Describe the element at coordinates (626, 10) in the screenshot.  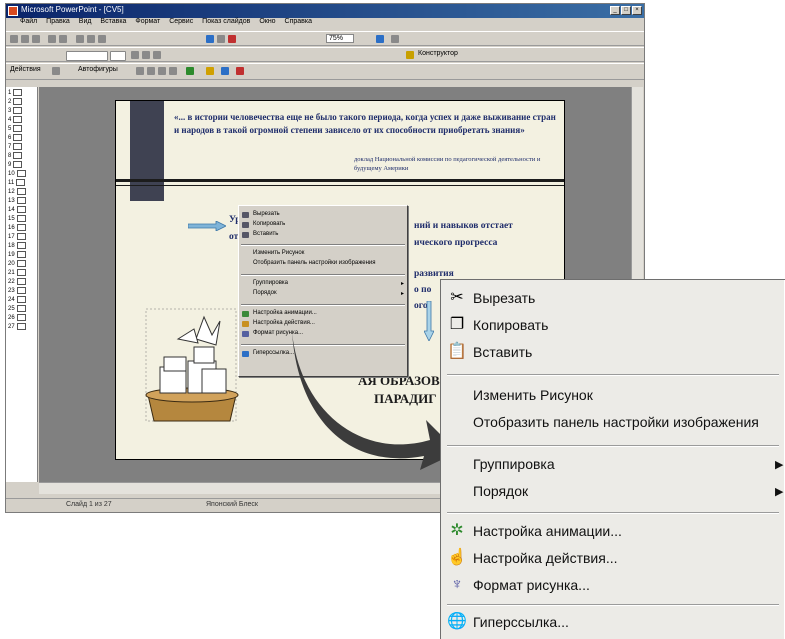
I see `maximize-button: □` at that location.